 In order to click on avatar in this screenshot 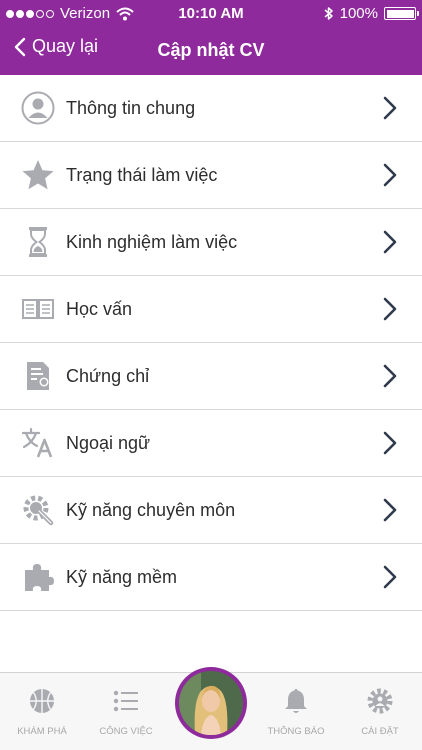, I will do `click(211, 703)`.